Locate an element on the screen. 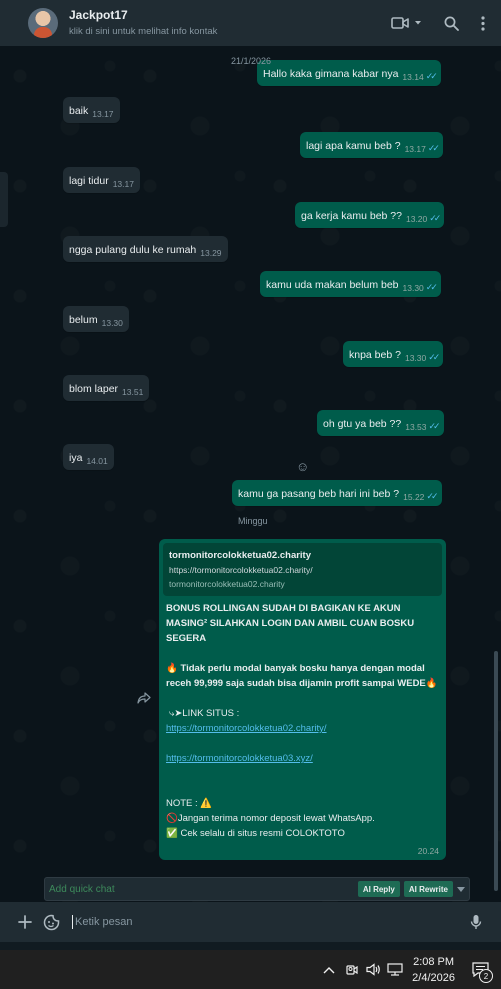 This screenshot has width=501, height=989. network-icon is located at coordinates (395, 969).